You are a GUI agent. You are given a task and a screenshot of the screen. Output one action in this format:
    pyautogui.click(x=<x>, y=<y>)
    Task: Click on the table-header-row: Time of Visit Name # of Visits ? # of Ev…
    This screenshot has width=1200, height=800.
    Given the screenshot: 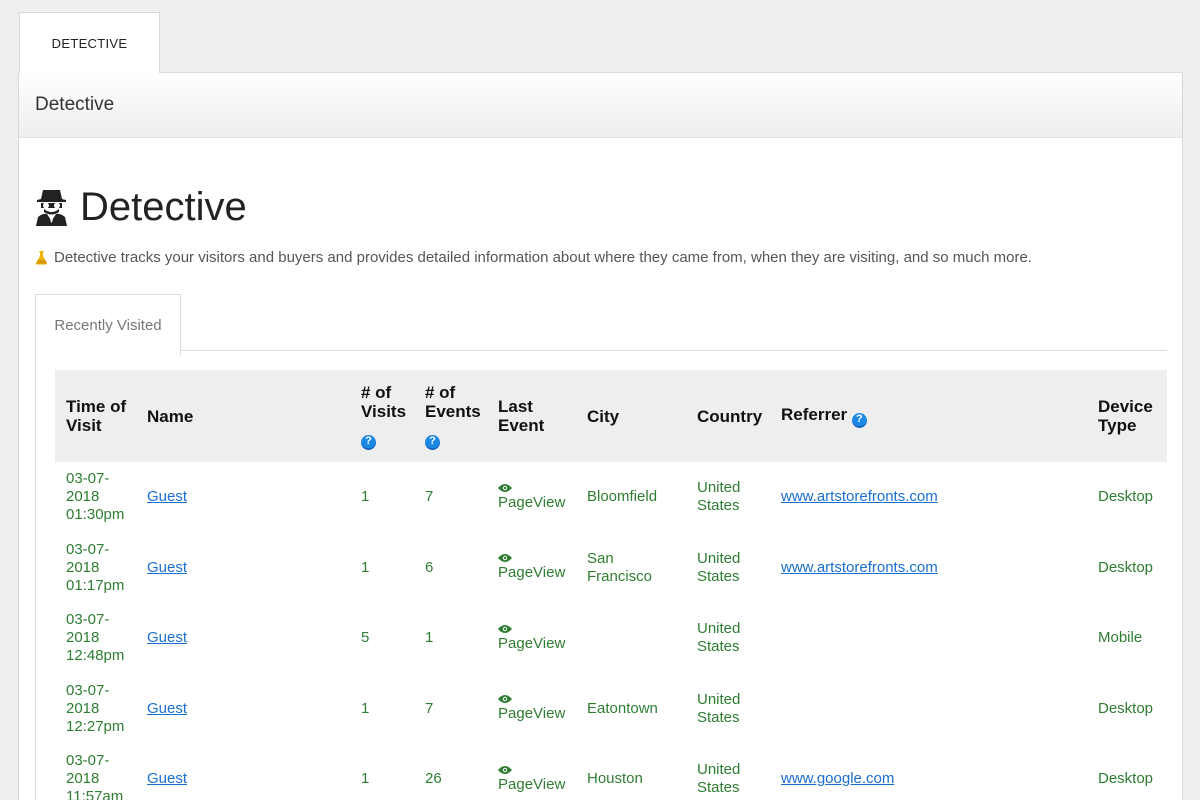 What is the action you would take?
    pyautogui.click(x=611, y=416)
    